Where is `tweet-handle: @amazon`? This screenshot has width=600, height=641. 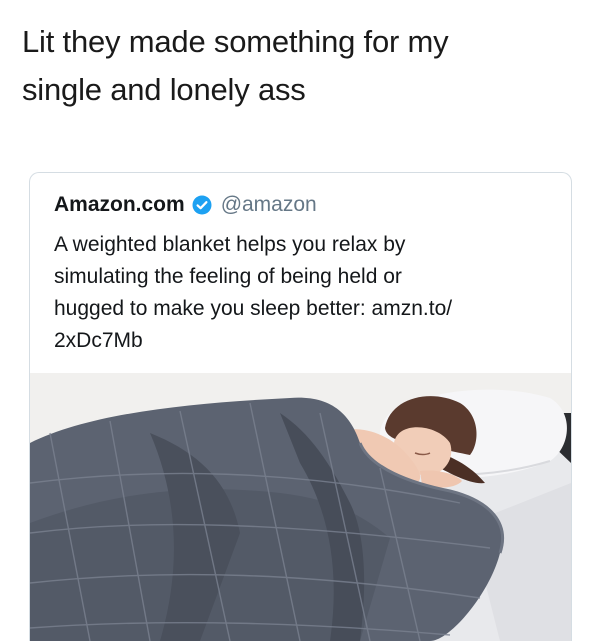 tweet-handle: @amazon is located at coordinates (269, 205).